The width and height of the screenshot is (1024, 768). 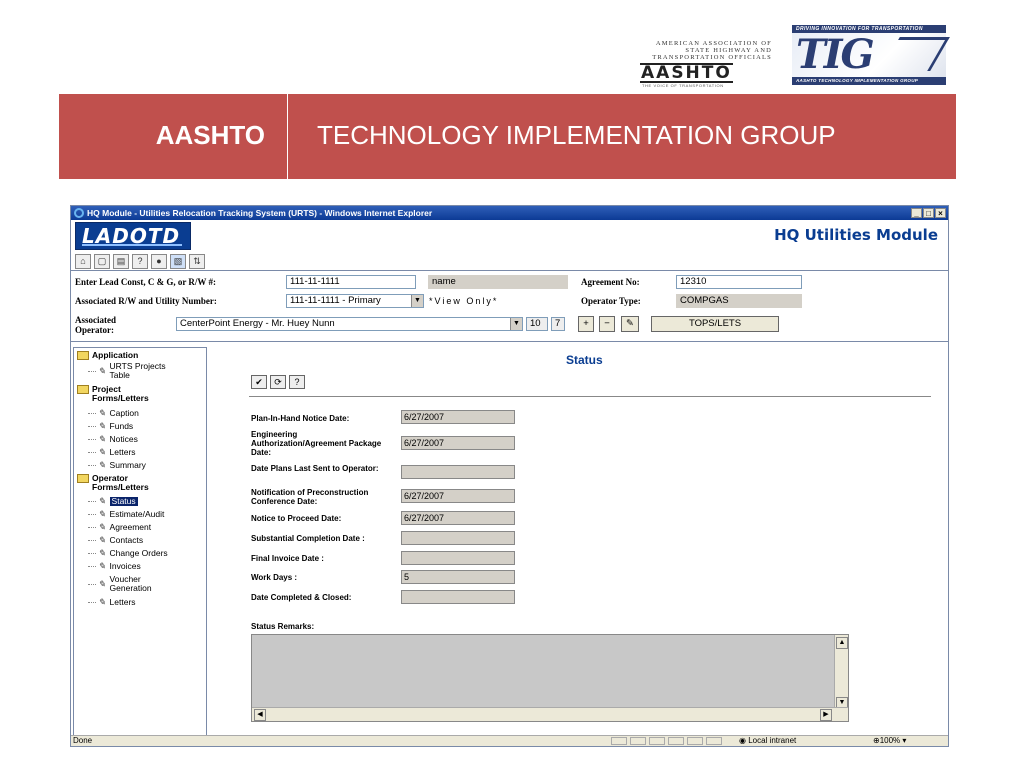 I want to click on tree-application: Application, so click(x=107, y=355).